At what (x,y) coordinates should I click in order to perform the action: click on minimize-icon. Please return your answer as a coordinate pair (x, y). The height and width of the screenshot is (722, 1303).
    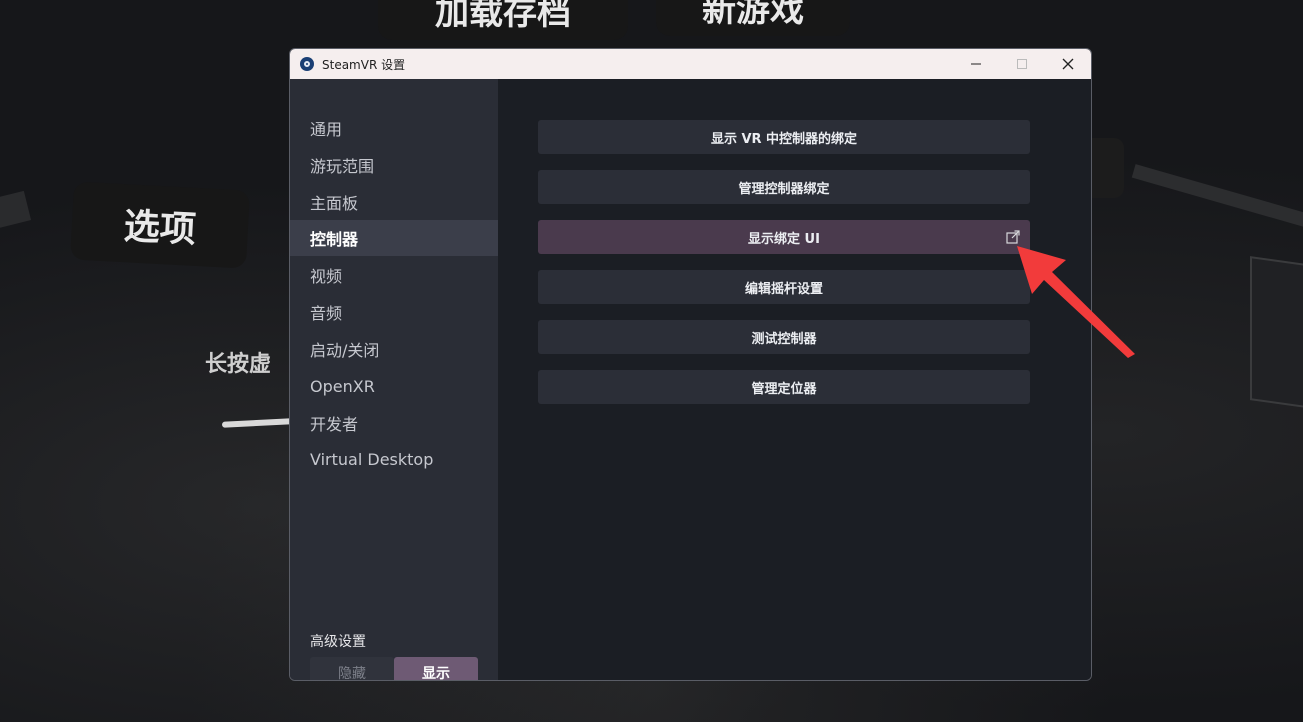
    Looking at the image, I should click on (976, 64).